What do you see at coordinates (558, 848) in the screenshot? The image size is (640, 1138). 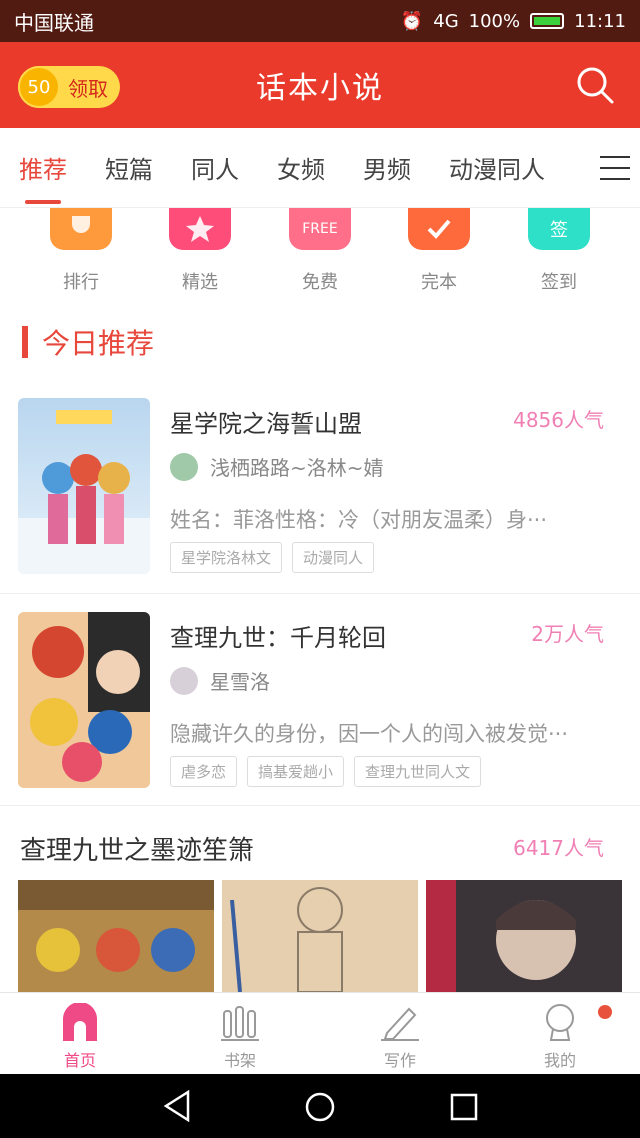 I see `collection-popularity: 6417人气` at bounding box center [558, 848].